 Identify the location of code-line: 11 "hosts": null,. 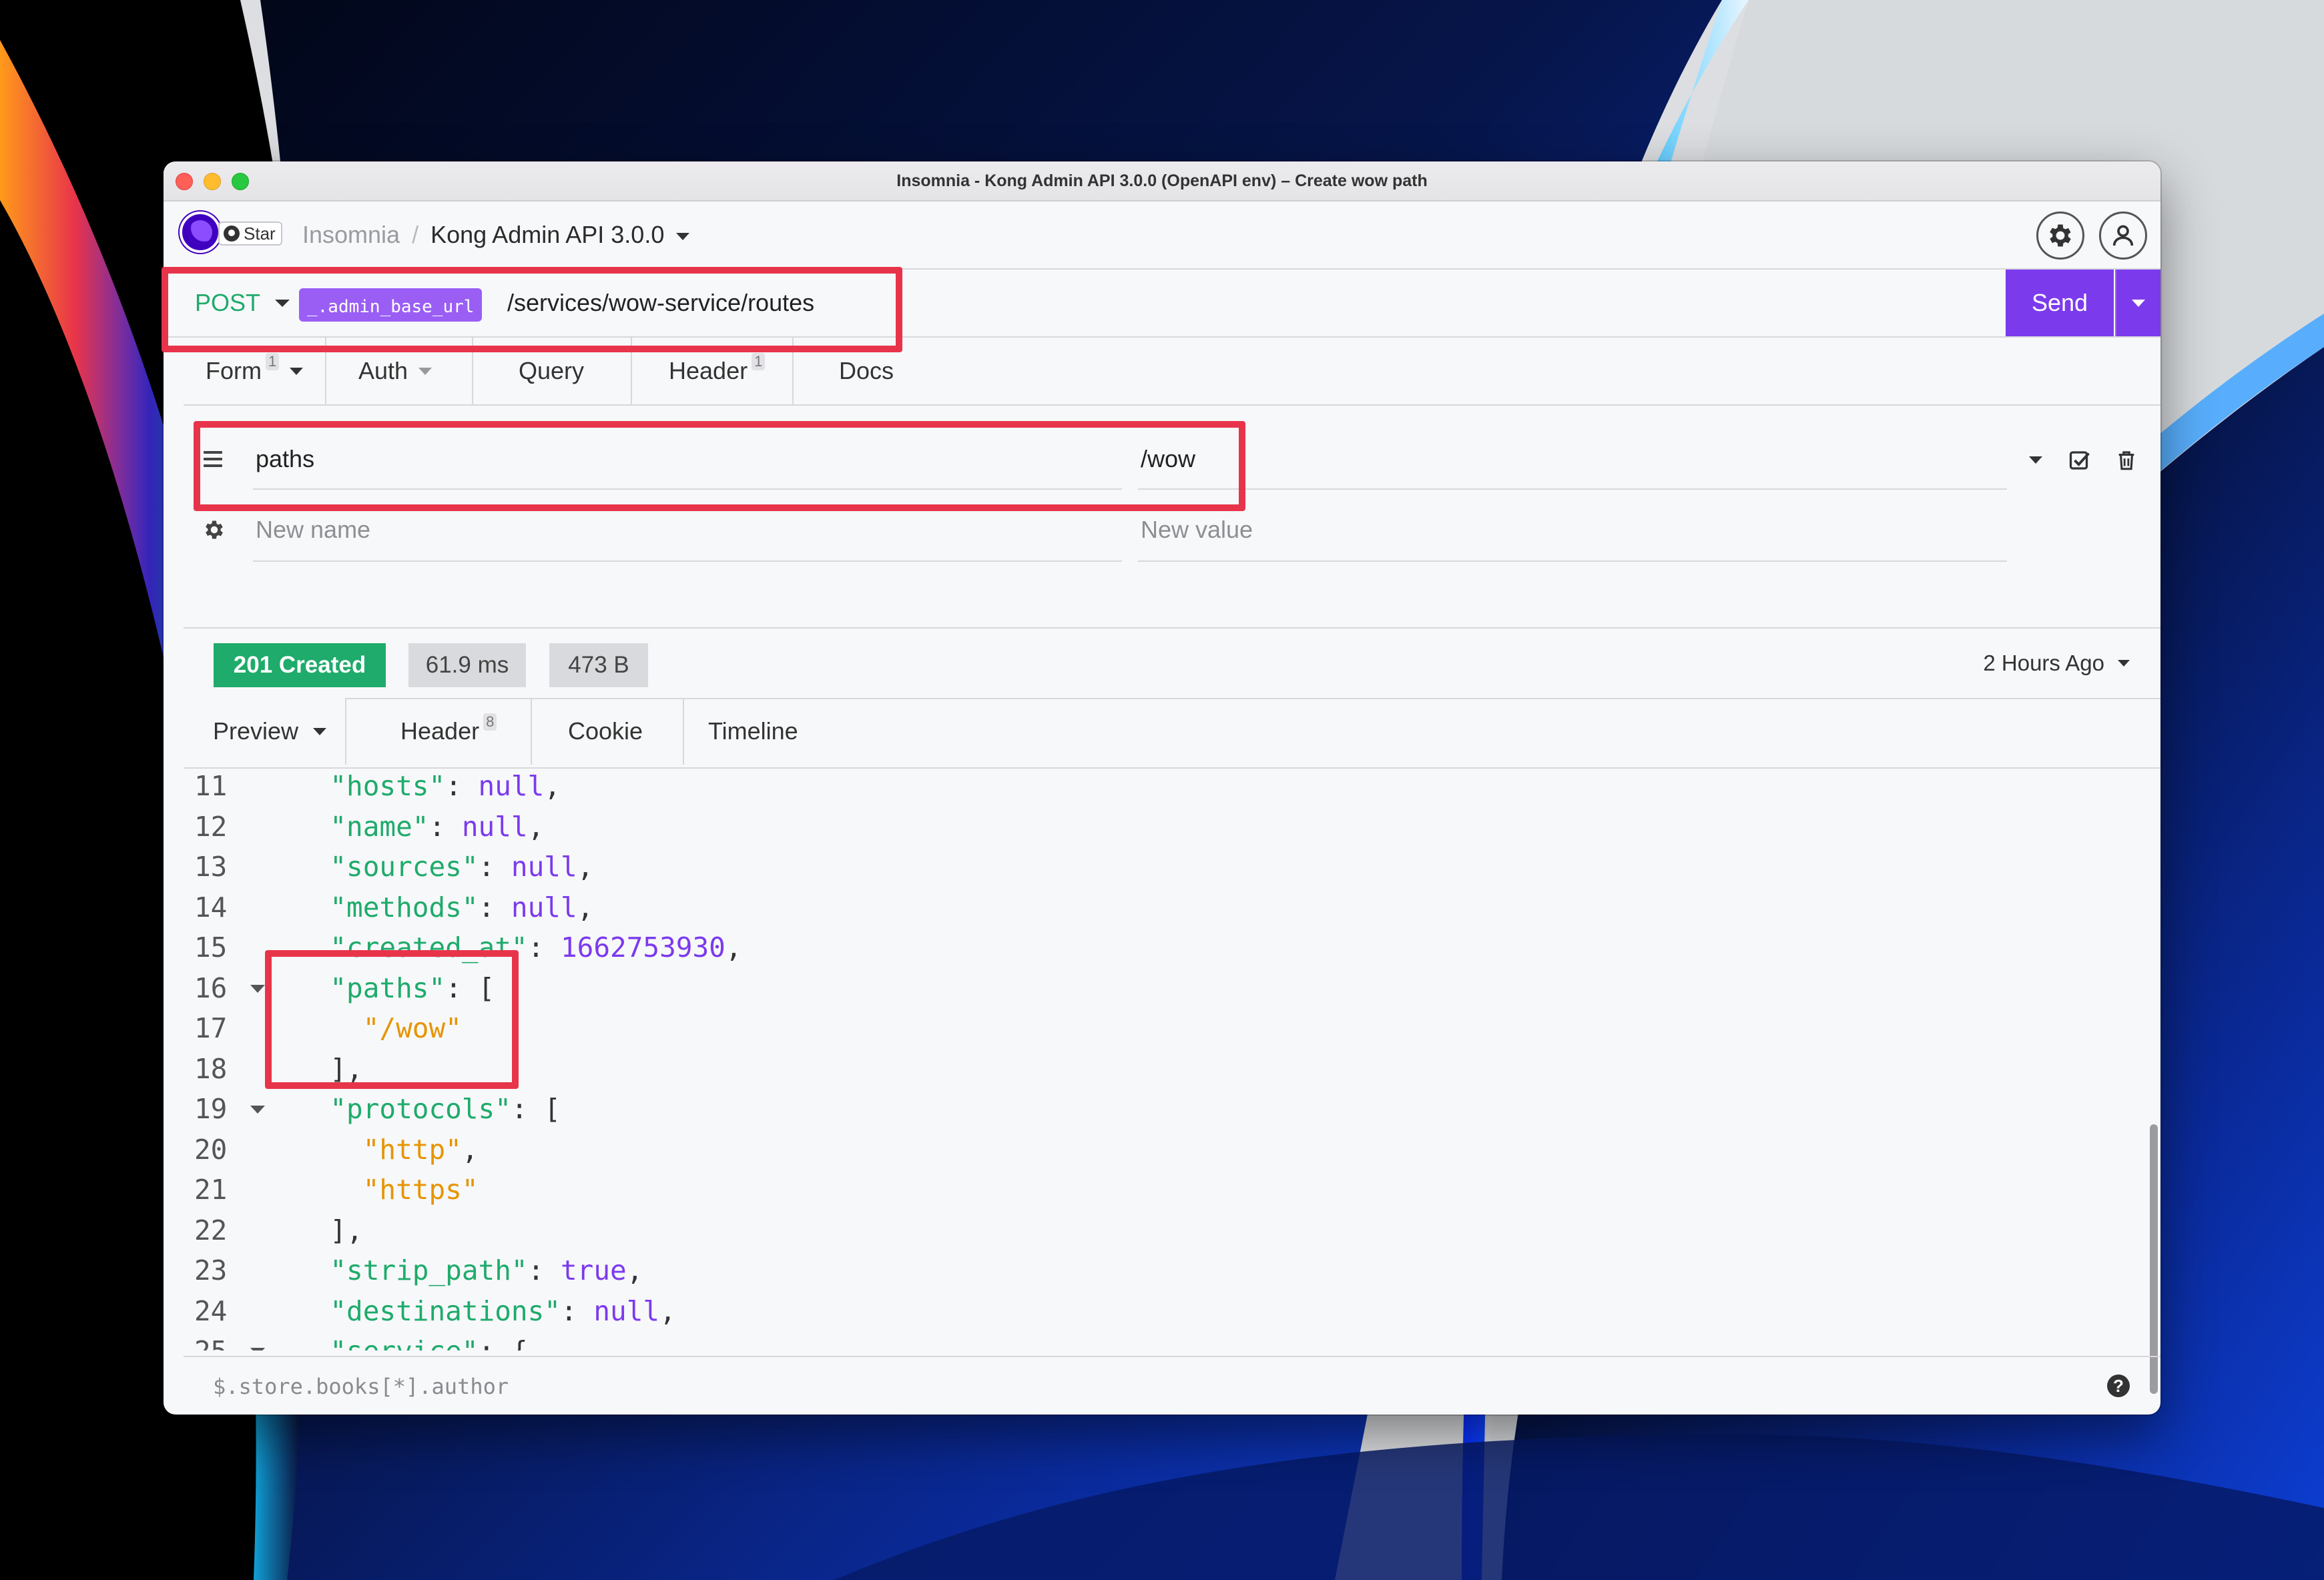
(1172, 786).